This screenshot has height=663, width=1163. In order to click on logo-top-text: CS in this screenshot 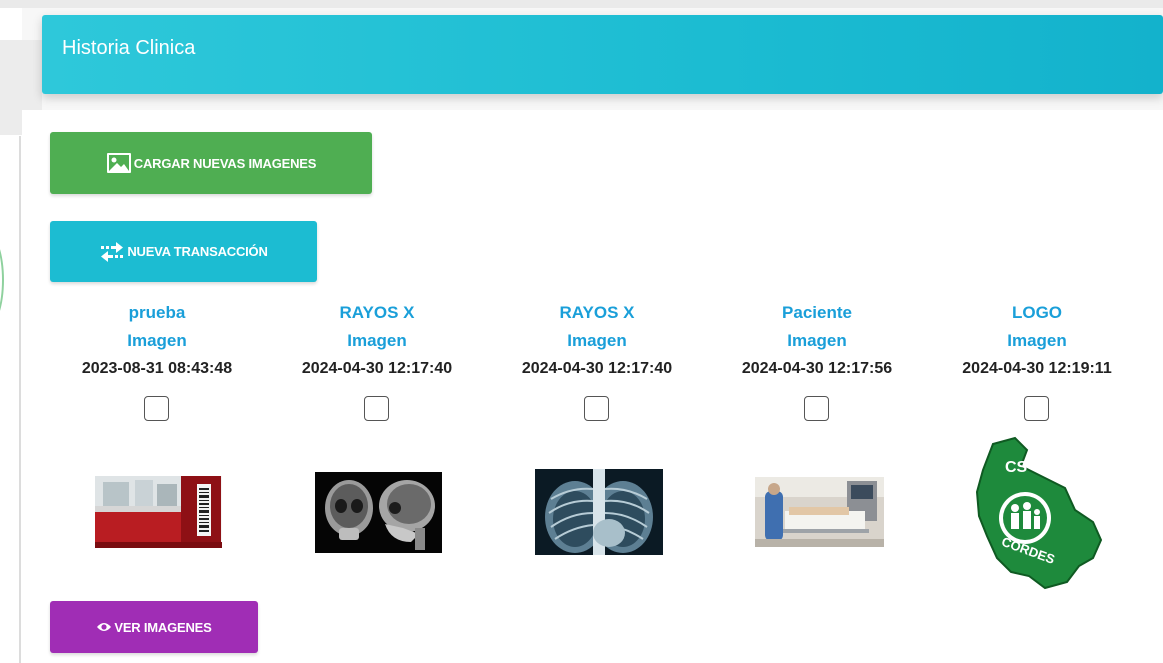, I will do `click(1016, 467)`.